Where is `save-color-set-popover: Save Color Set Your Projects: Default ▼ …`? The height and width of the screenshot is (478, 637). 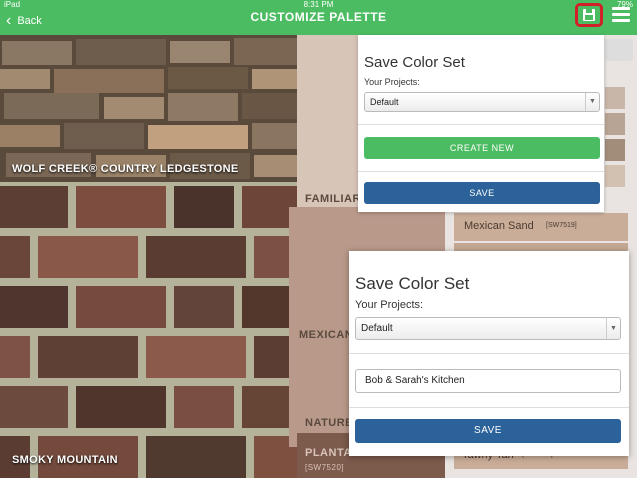 save-color-set-popover: Save Color Set Your Projects: Default ▼ … is located at coordinates (481, 123).